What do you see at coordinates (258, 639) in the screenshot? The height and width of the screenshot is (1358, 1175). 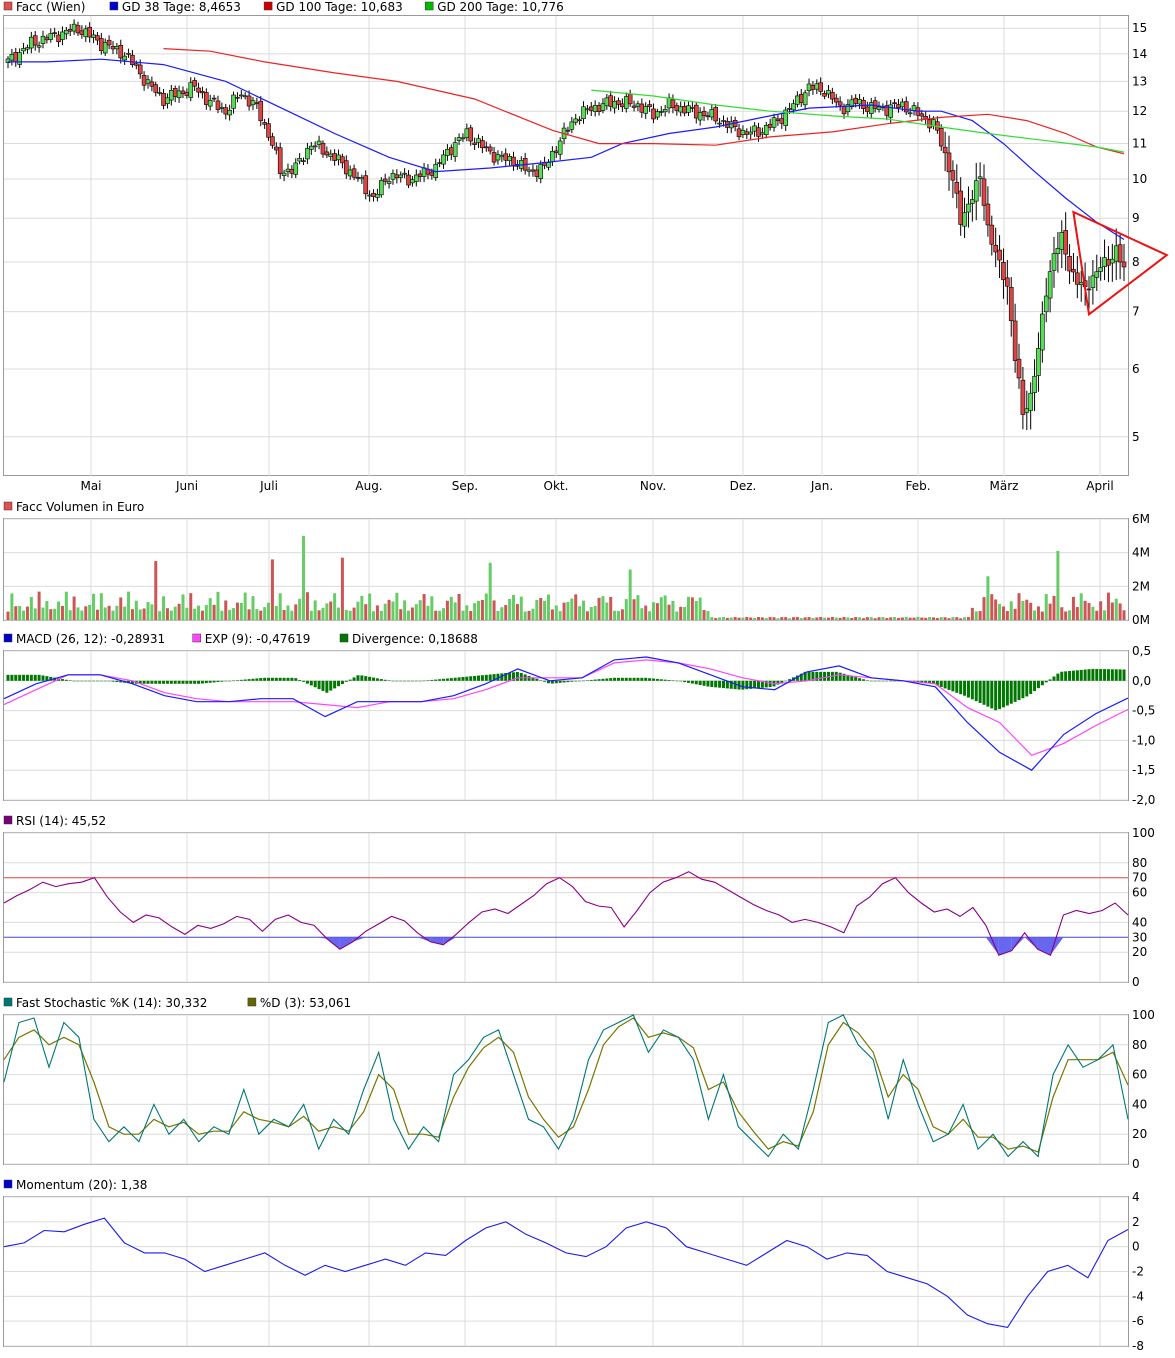 I see `legend-label: EXP (9): -0,47619` at bounding box center [258, 639].